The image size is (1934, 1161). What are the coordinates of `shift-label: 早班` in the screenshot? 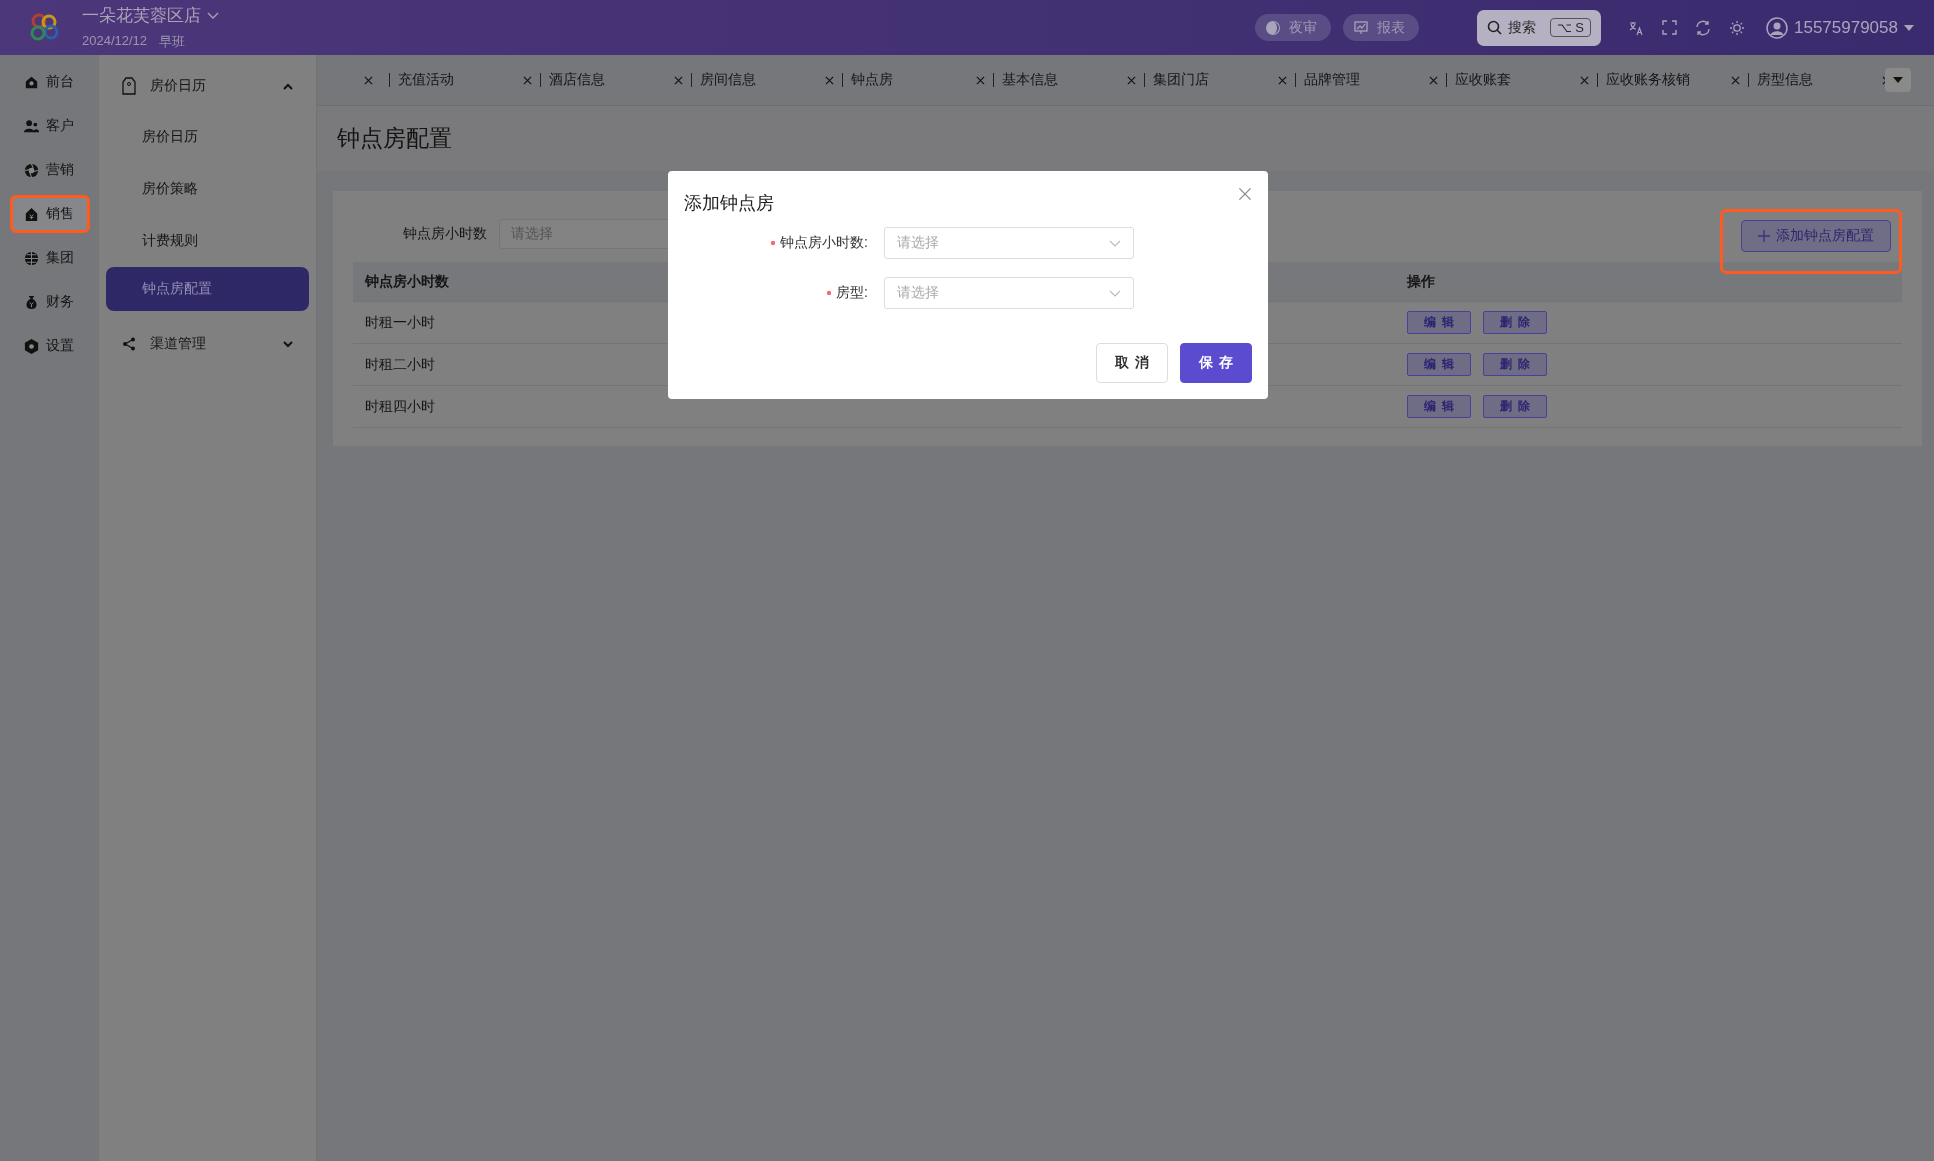 It's located at (172, 42).